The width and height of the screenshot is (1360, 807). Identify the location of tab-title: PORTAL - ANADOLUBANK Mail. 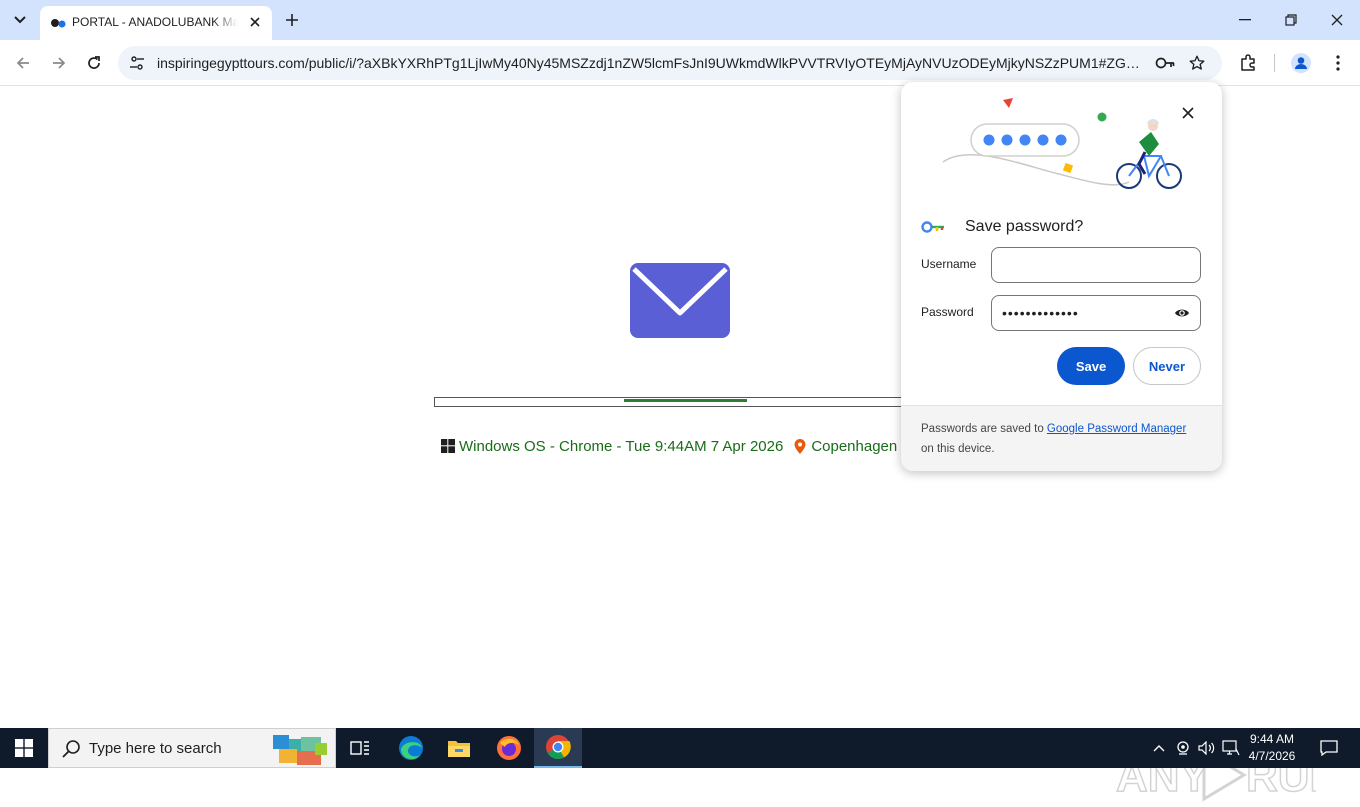
(155, 22).